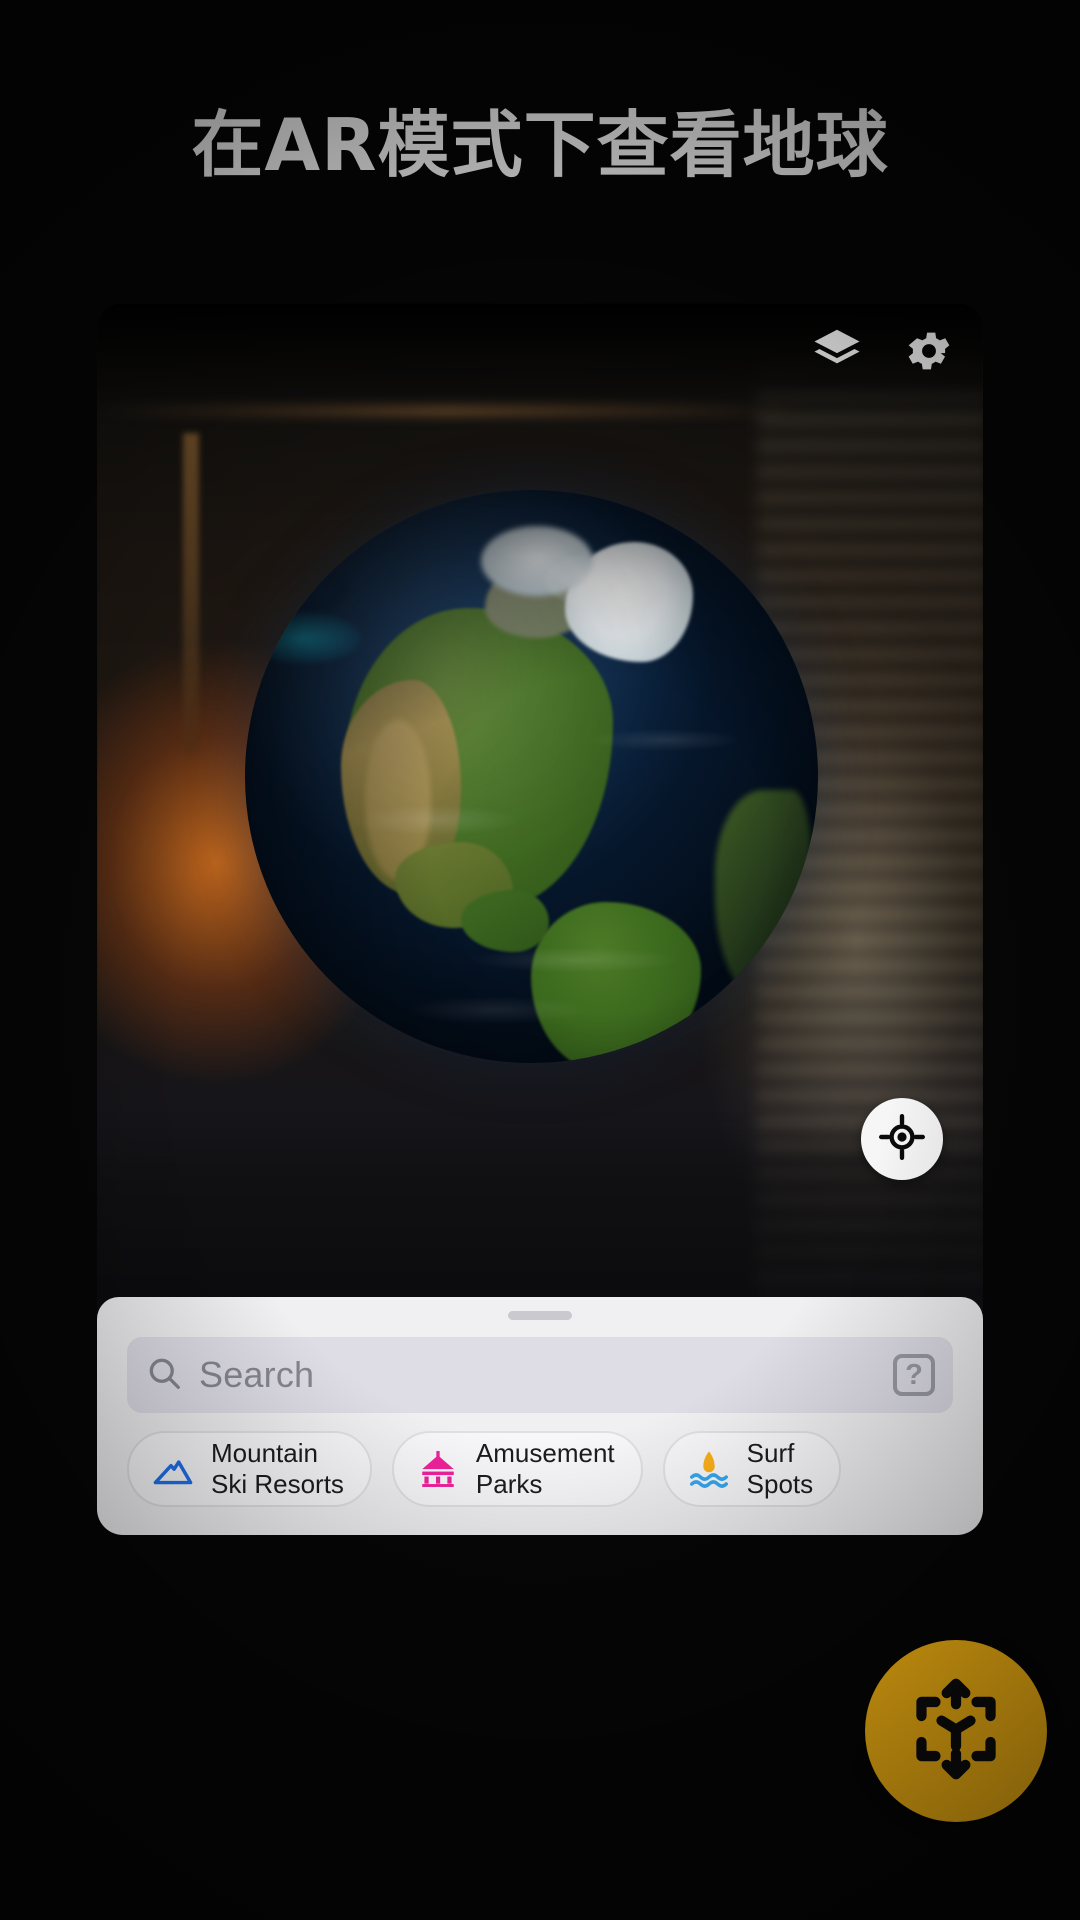 This screenshot has height=1920, width=1080. I want to click on chip-label: Amusement Parks, so click(545, 1468).